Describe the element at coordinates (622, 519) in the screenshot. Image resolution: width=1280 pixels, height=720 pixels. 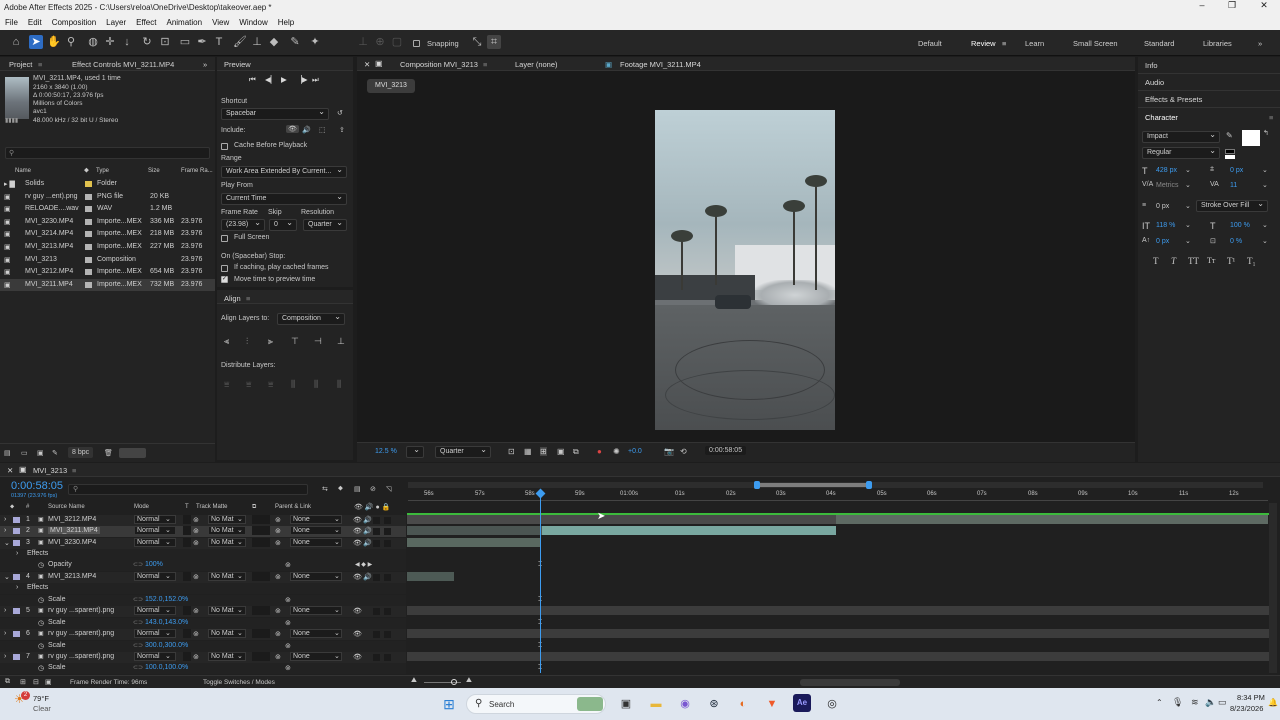
I see `layer1-bar` at that location.